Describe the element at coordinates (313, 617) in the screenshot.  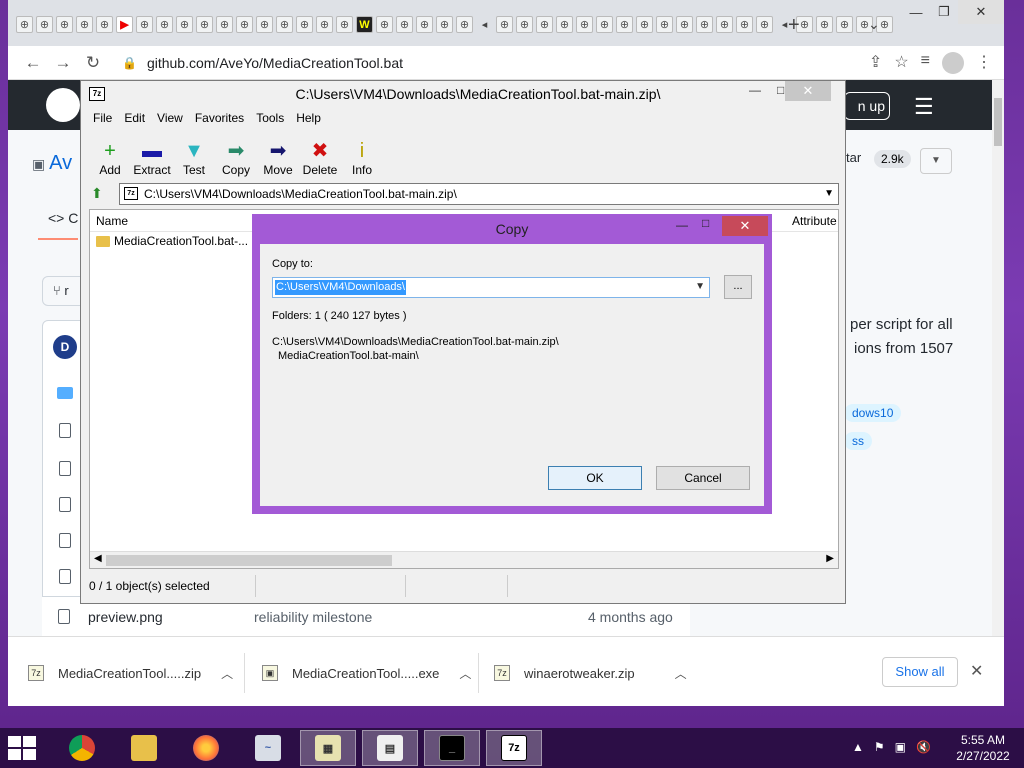
I see `commit-message: reliability milestone` at that location.